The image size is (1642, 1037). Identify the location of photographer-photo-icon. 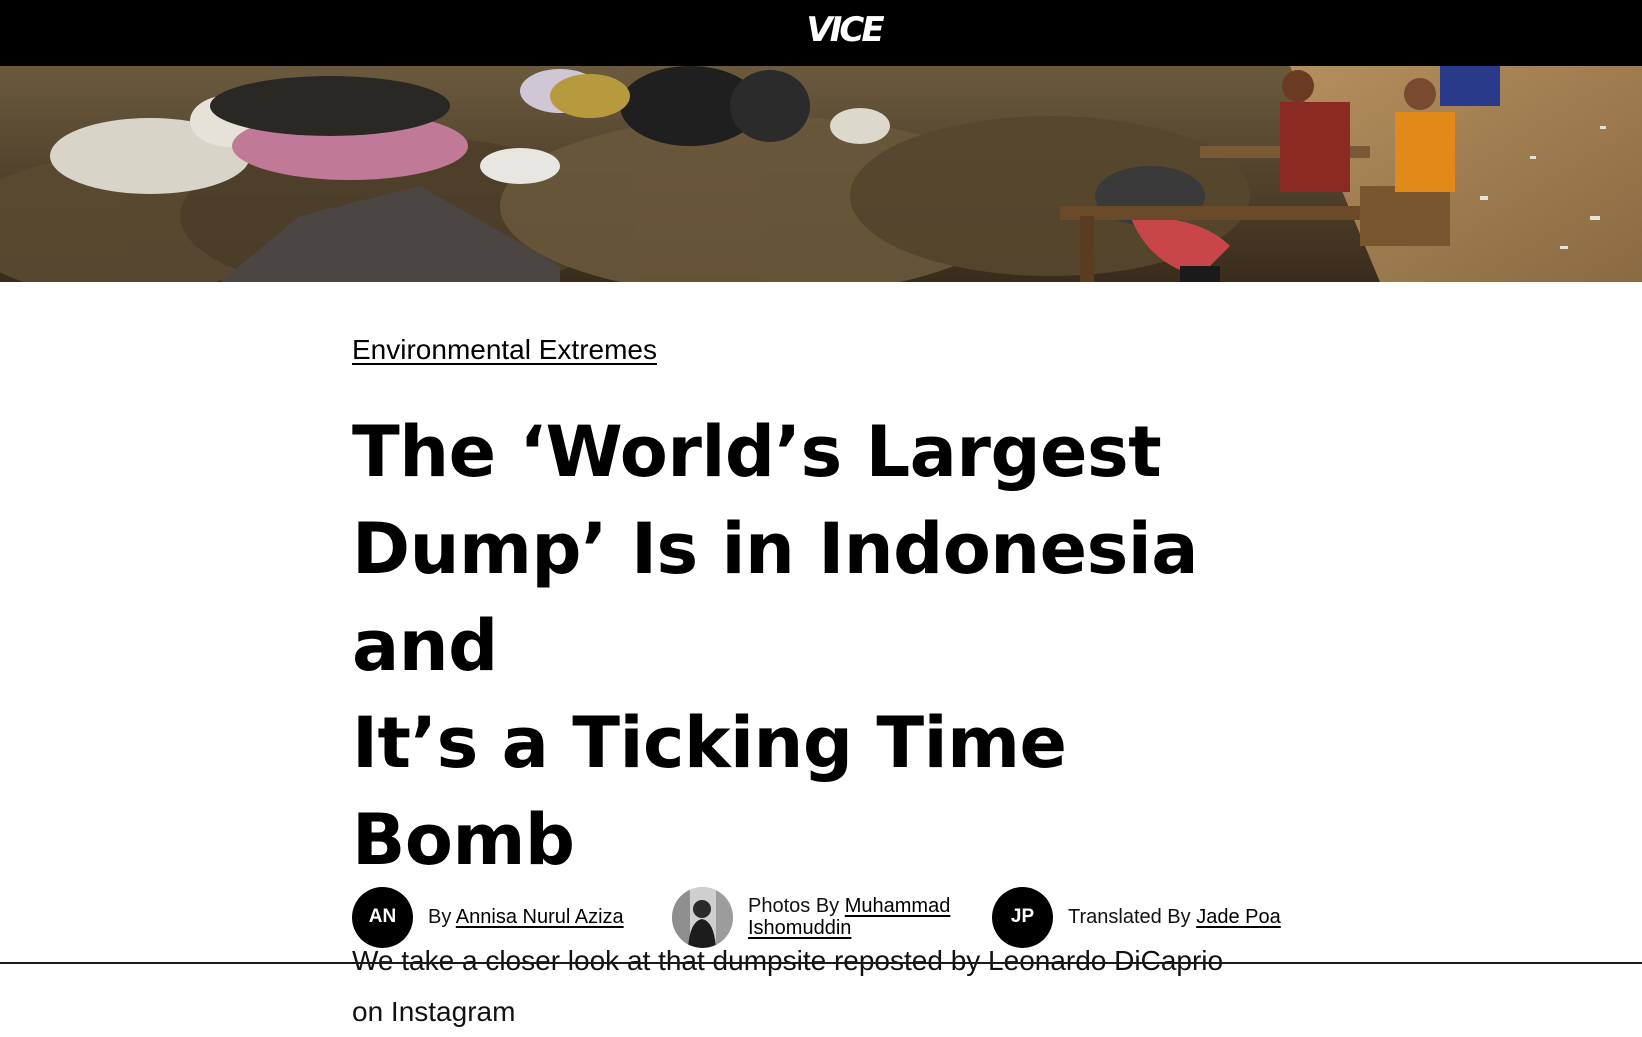
(702, 917).